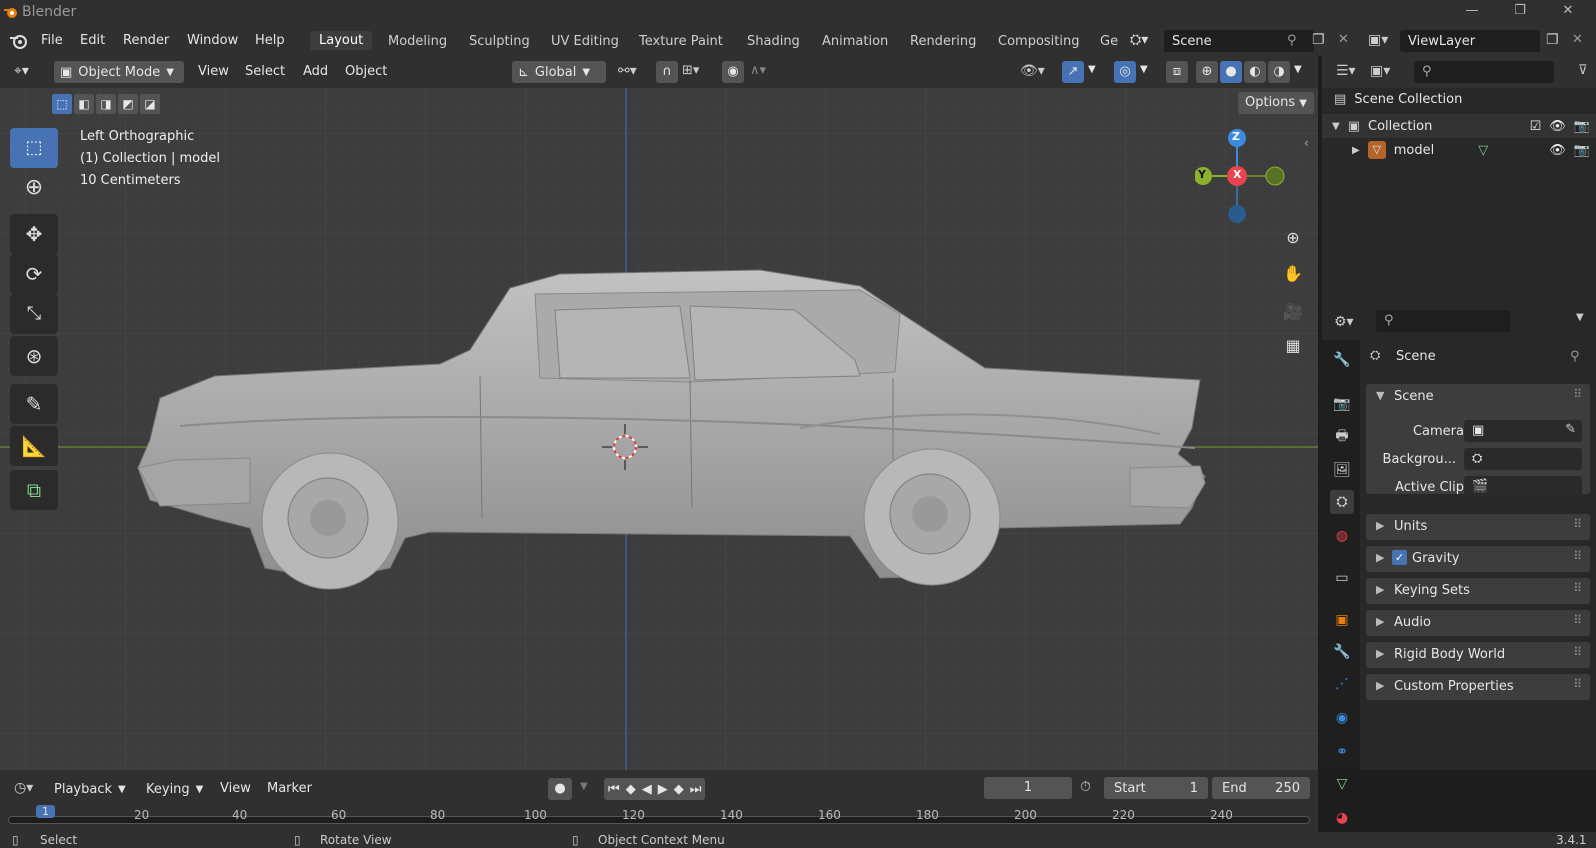  I want to click on transform-orientation-dropdown: ⊾ Global ▼, so click(559, 72).